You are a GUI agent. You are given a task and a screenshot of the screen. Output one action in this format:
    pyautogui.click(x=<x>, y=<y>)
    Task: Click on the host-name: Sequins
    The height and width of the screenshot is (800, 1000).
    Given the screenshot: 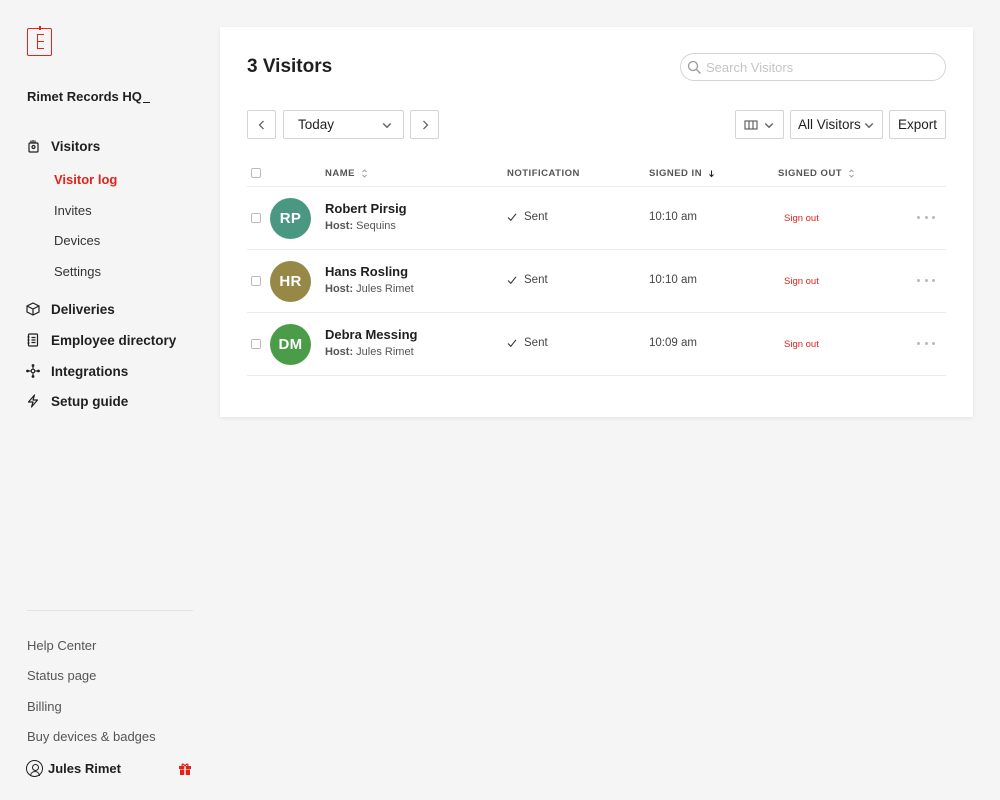 What is the action you would take?
    pyautogui.click(x=376, y=226)
    